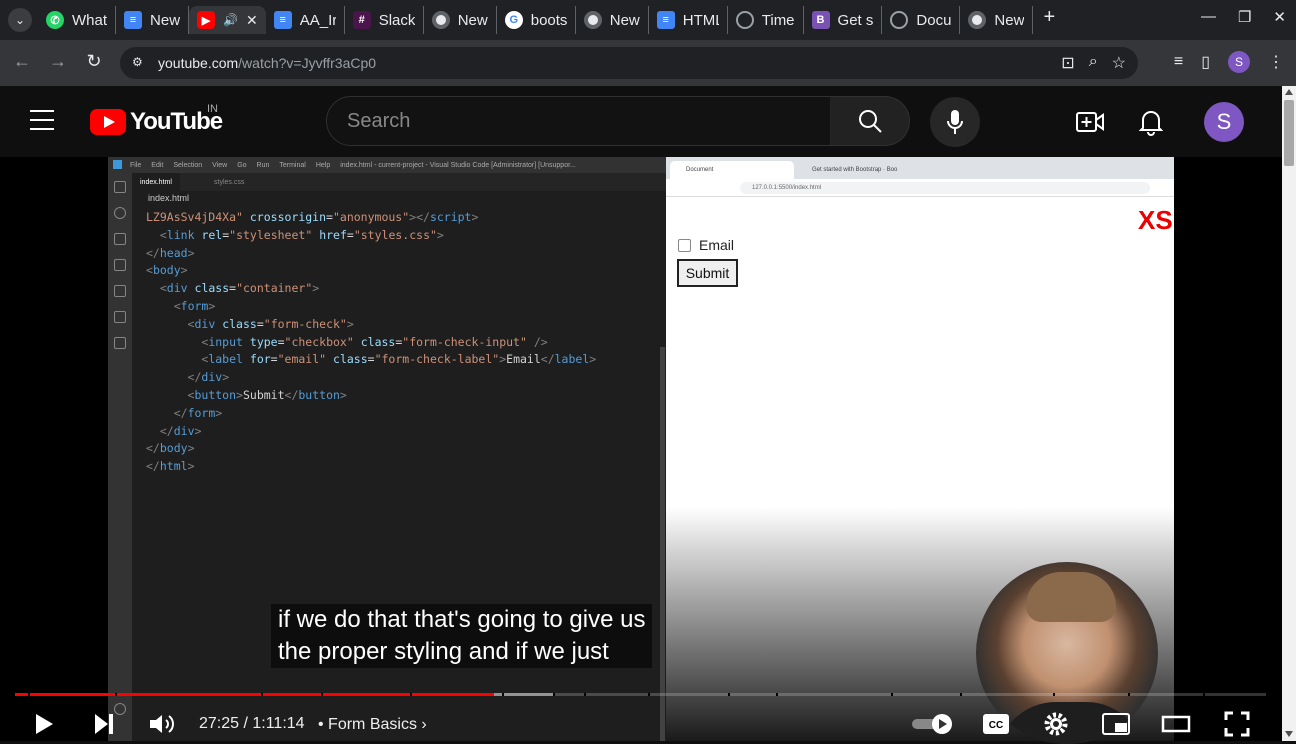 The image size is (1296, 744). What do you see at coordinates (22, 63) in the screenshot?
I see `back-icon: ←` at bounding box center [22, 63].